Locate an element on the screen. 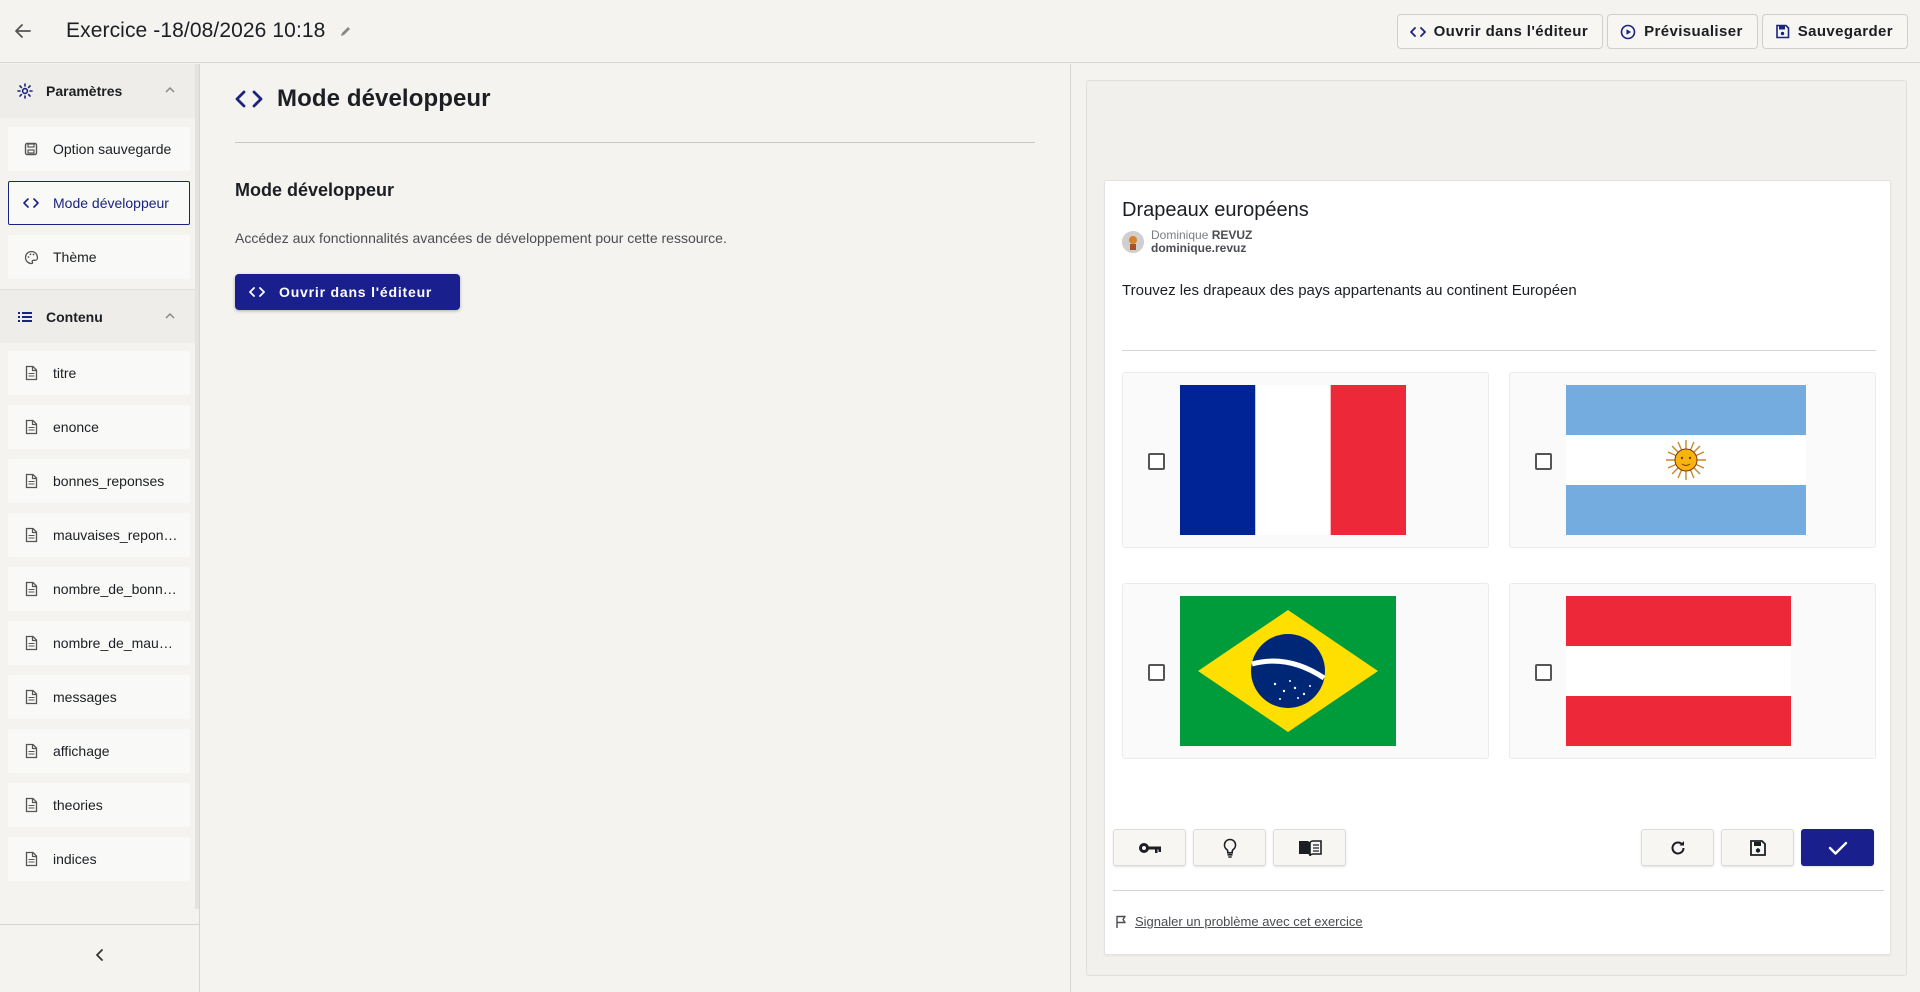 The height and width of the screenshot is (992, 1920). sidebar-item-mode-developpeur: Mode développeur is located at coordinates (99, 203).